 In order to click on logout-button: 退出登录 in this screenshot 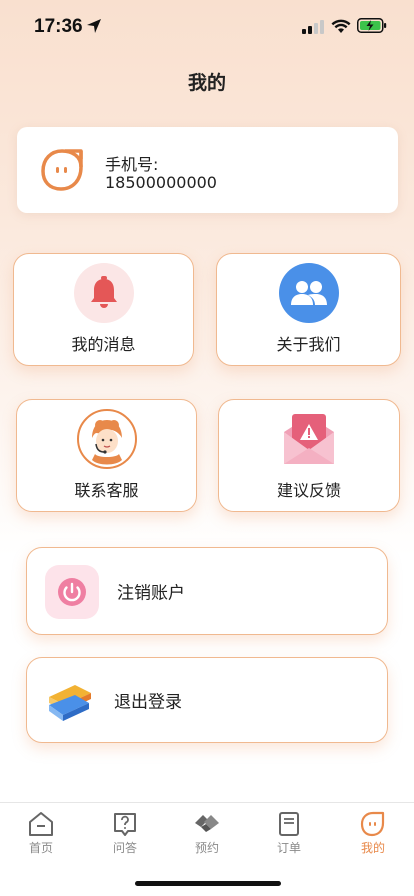, I will do `click(207, 700)`.